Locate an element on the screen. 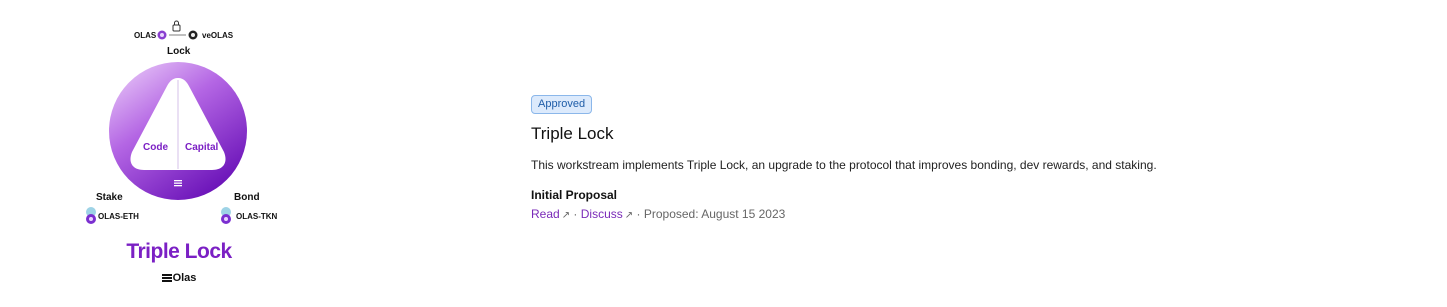 The height and width of the screenshot is (307, 1447). lock-icon is located at coordinates (176, 28).